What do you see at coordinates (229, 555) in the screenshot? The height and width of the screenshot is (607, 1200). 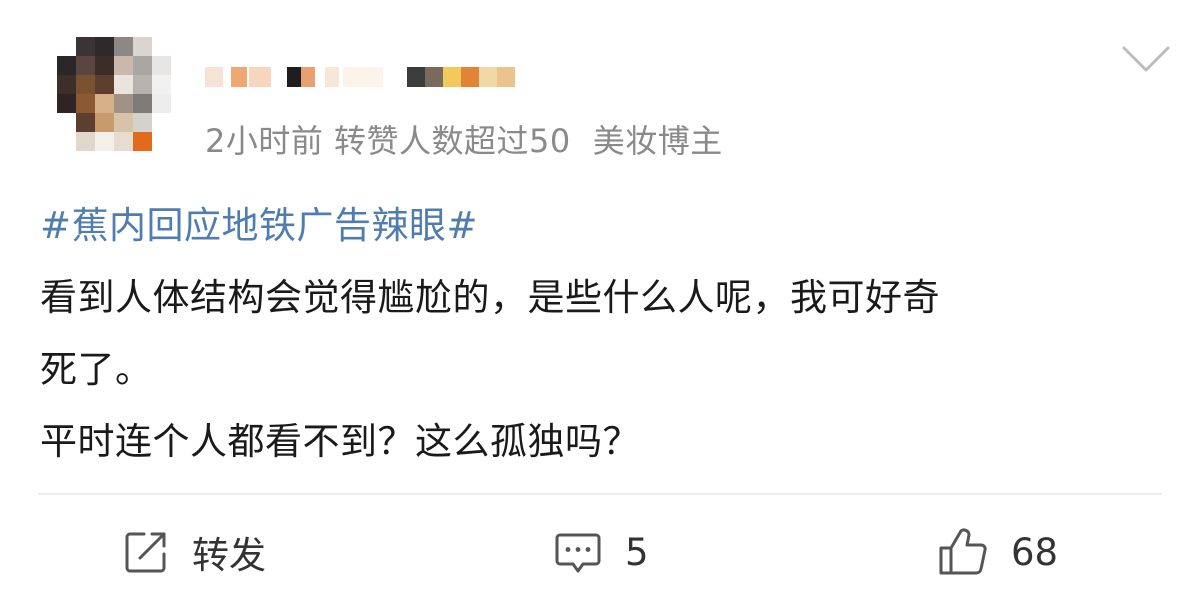 I see `repost-label: 转发` at bounding box center [229, 555].